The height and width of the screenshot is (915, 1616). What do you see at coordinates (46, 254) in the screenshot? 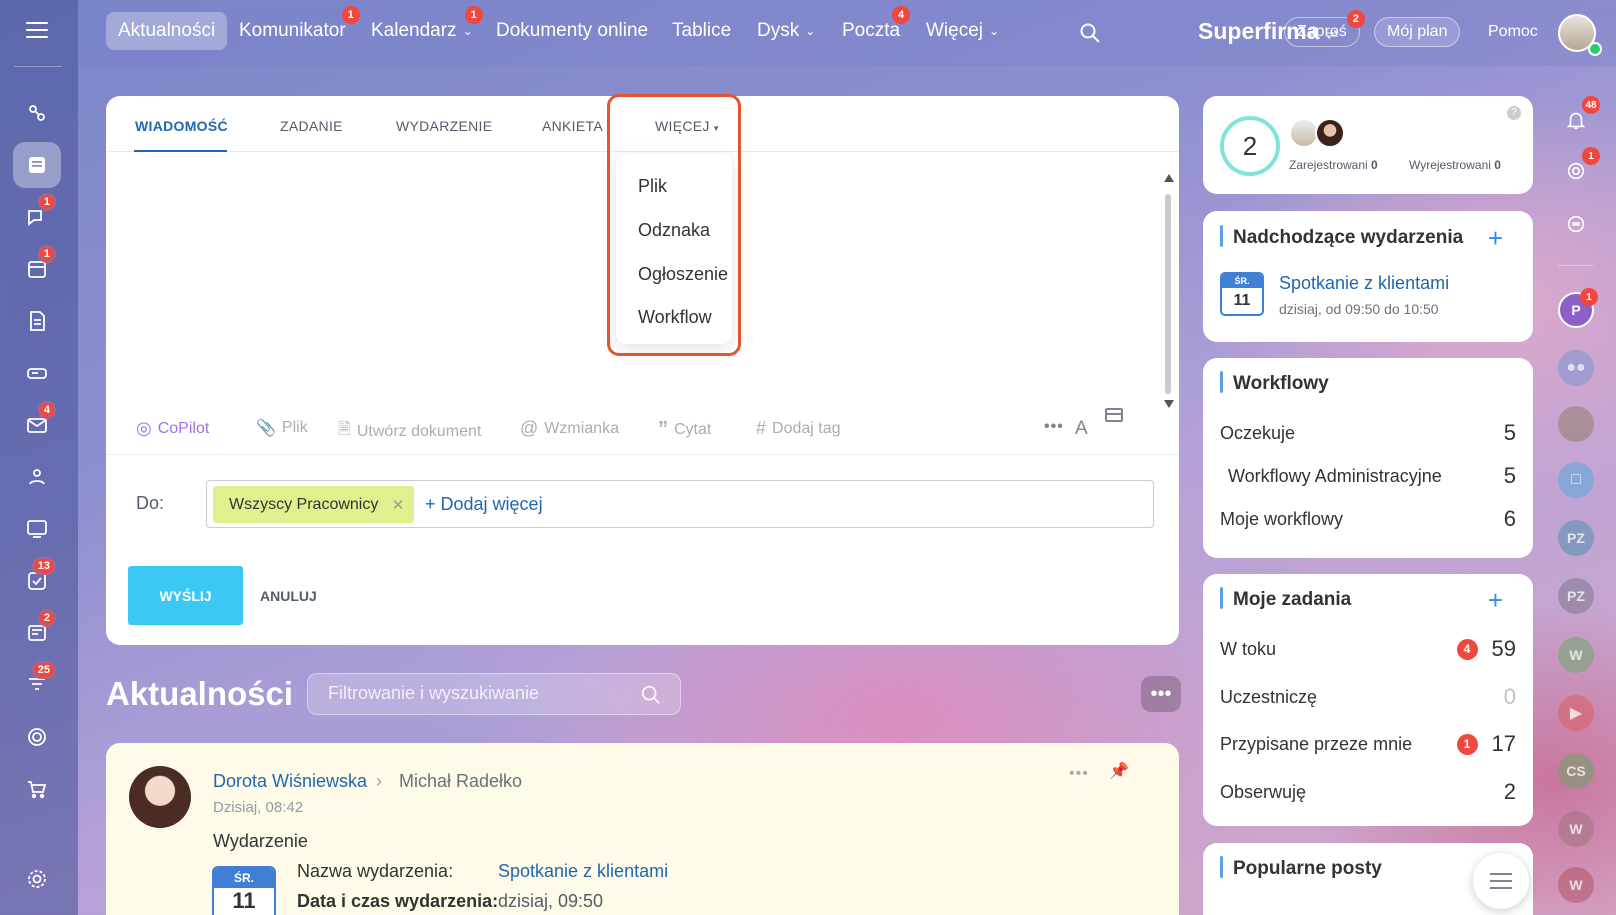
I see `calendar-badge: 1` at bounding box center [46, 254].